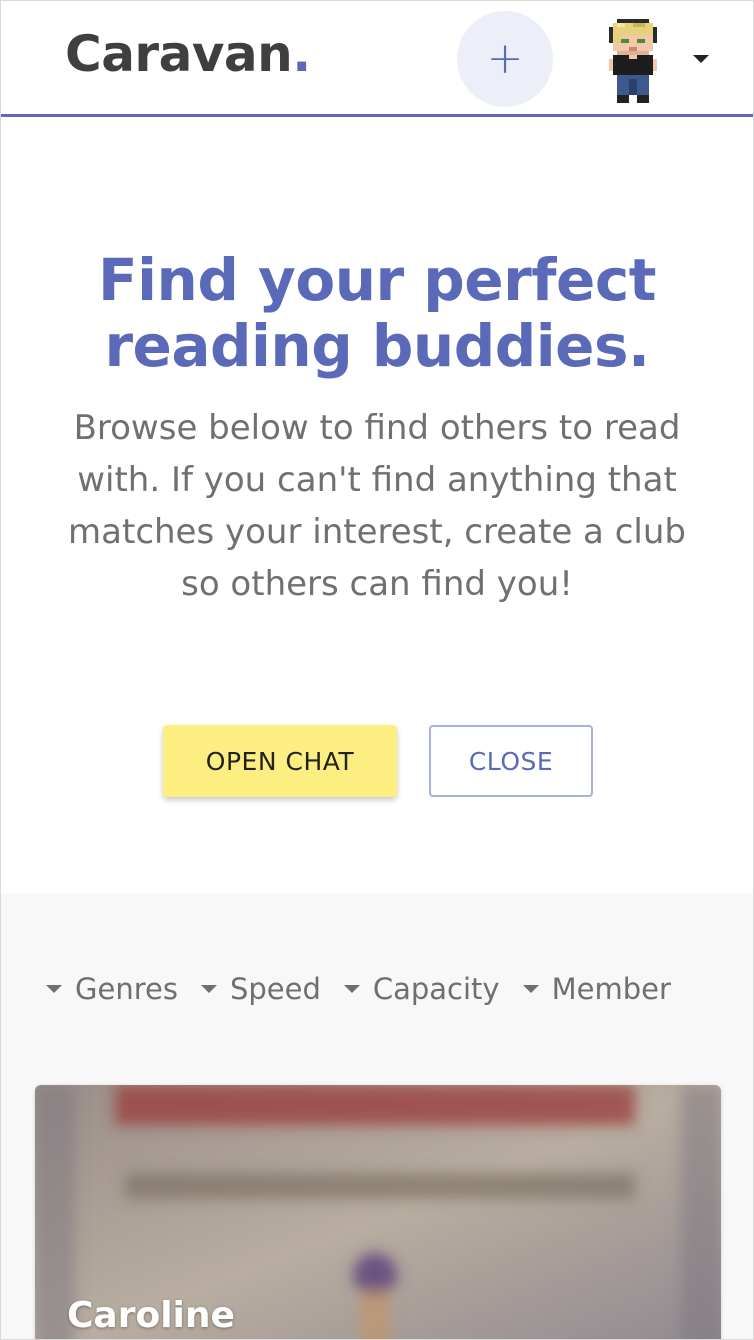  I want to click on filter-speed: Speed, so click(260, 989).